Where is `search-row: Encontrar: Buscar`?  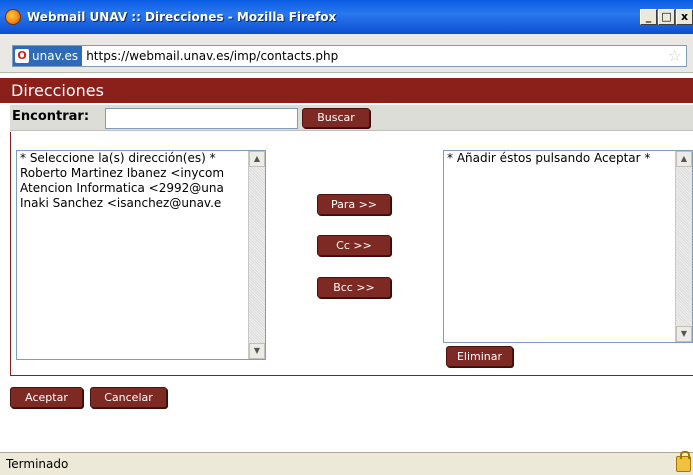 search-row: Encontrar: Buscar is located at coordinates (351, 118).